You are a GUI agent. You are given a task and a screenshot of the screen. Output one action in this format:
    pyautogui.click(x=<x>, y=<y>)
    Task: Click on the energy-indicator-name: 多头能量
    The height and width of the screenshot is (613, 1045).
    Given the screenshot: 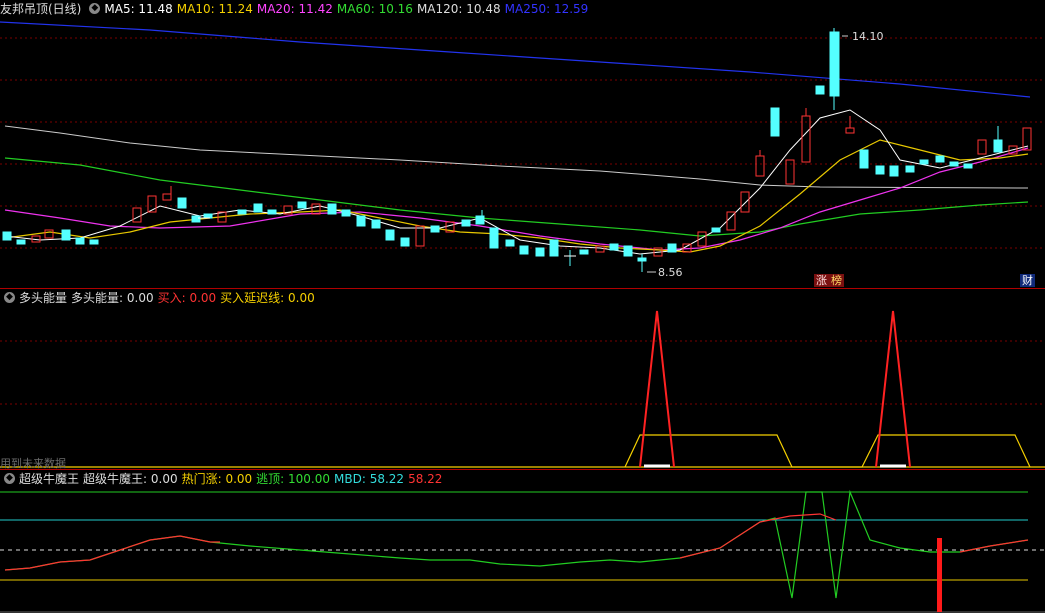 What is the action you would take?
    pyautogui.click(x=43, y=298)
    